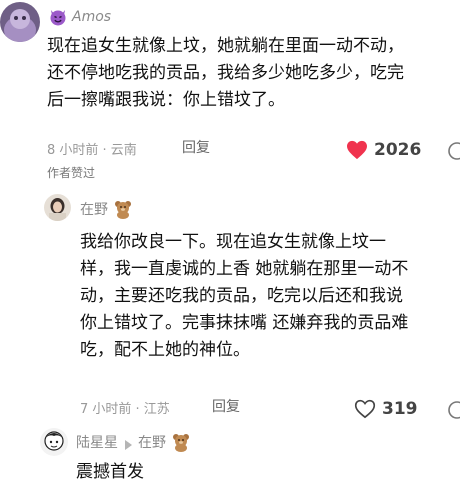 Image resolution: width=460 pixels, height=500 pixels. I want to click on like-button: 319, so click(386, 409).